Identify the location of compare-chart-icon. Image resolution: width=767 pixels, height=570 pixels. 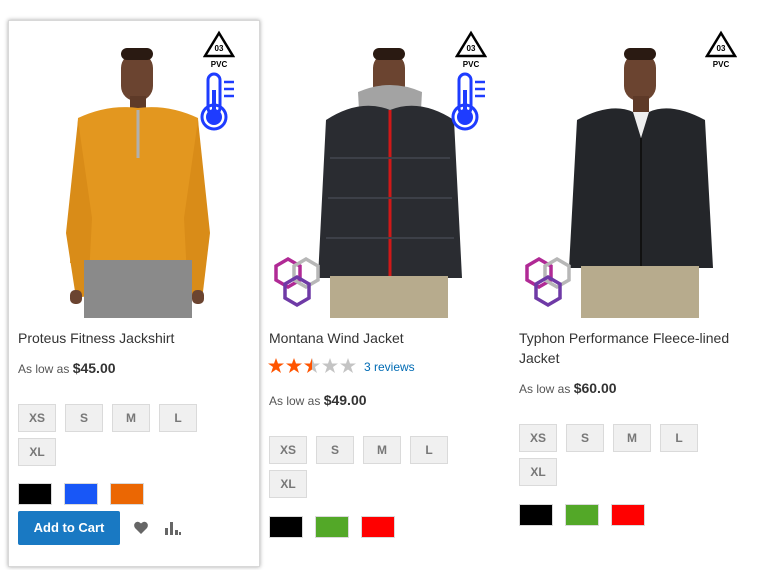
(173, 530).